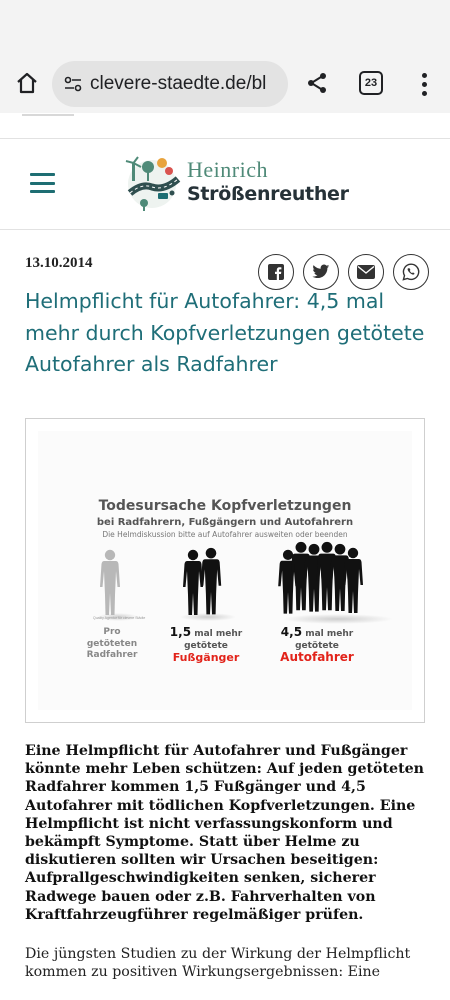 The image size is (450, 1000). I want to click on label-drivers: 4,5 mal mehr getötete Autofahrer, so click(317, 644).